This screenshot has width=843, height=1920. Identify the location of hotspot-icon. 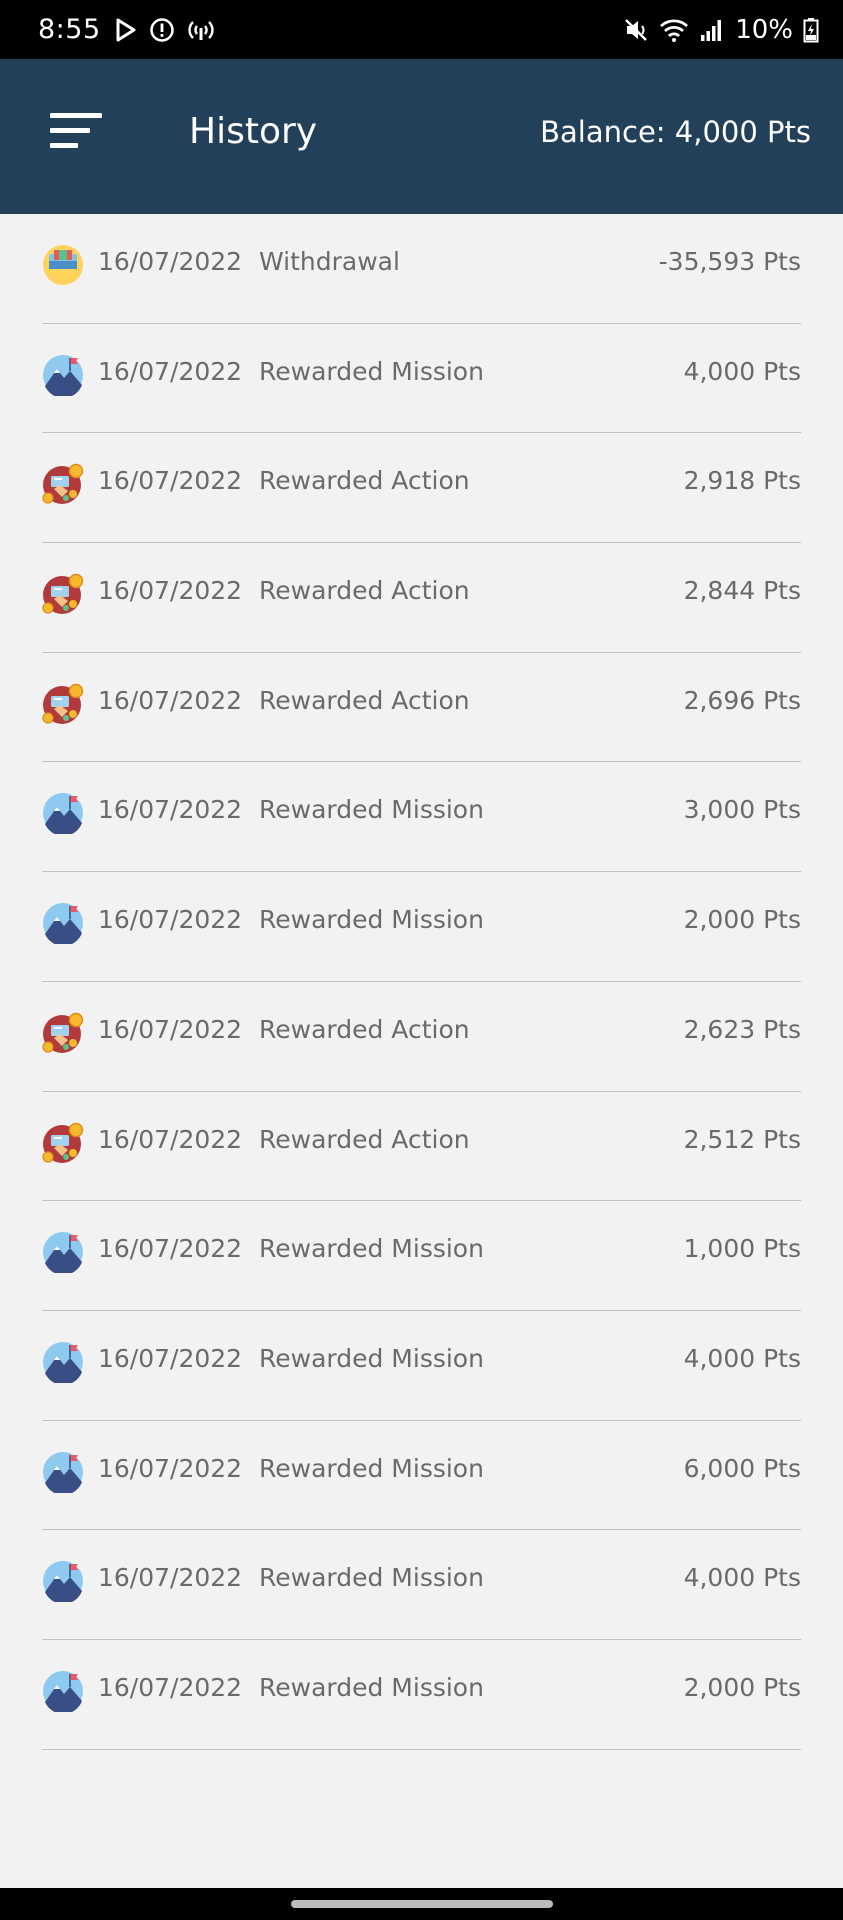
(201, 30).